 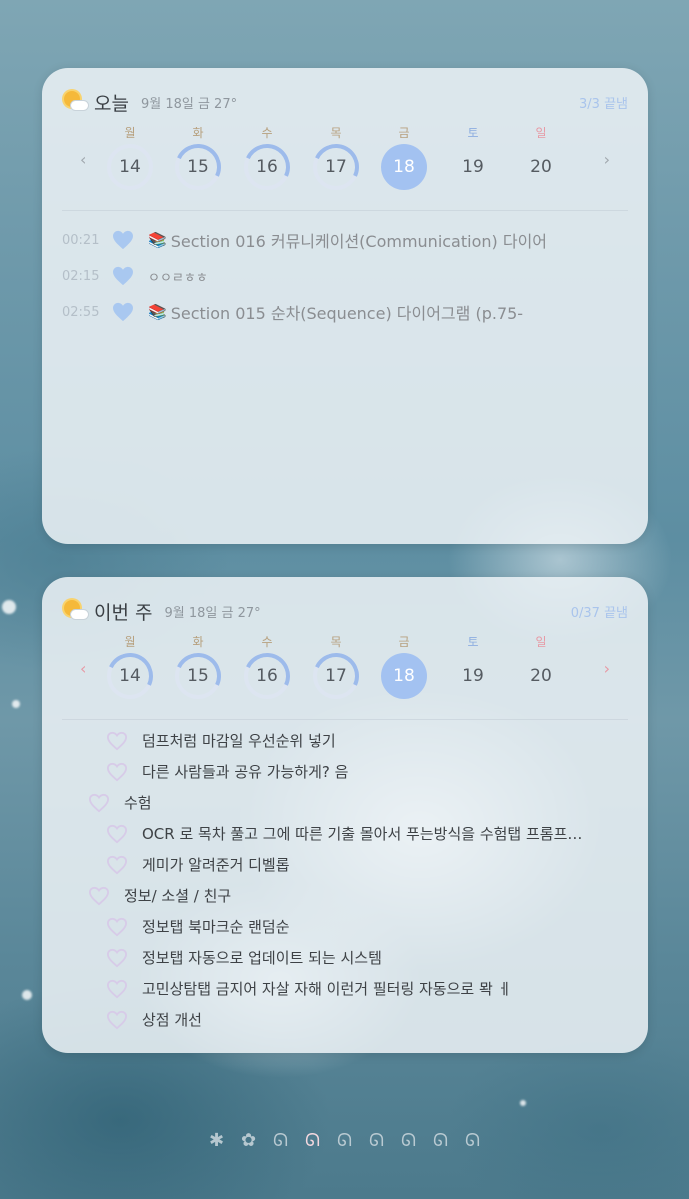 I want to click on todo-text: 덤프처럼 마감일 우선순위 넣기, so click(x=239, y=741).